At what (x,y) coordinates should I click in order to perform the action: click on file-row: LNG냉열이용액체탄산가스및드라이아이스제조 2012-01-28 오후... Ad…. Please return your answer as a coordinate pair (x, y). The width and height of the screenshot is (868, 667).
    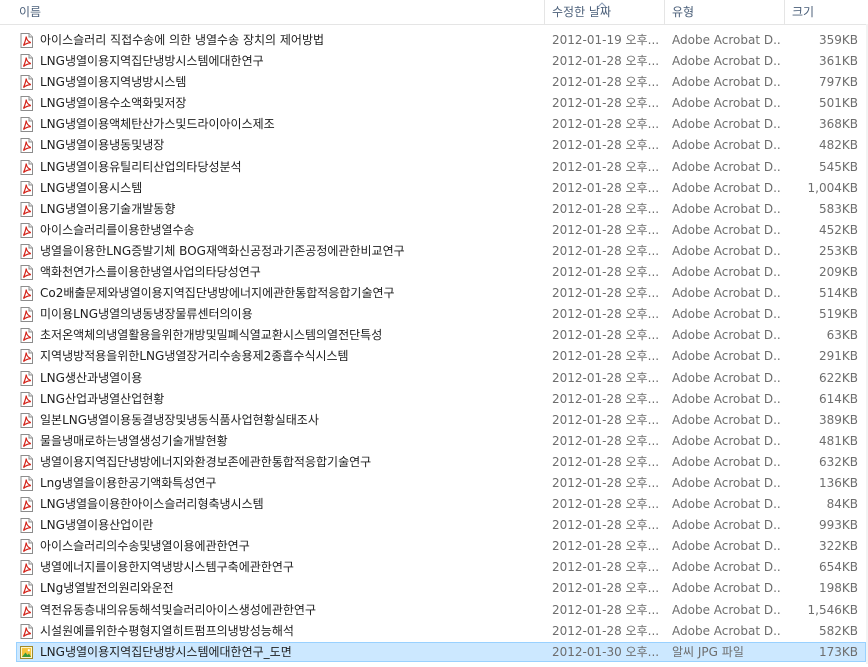
    Looking at the image, I should click on (434, 124).